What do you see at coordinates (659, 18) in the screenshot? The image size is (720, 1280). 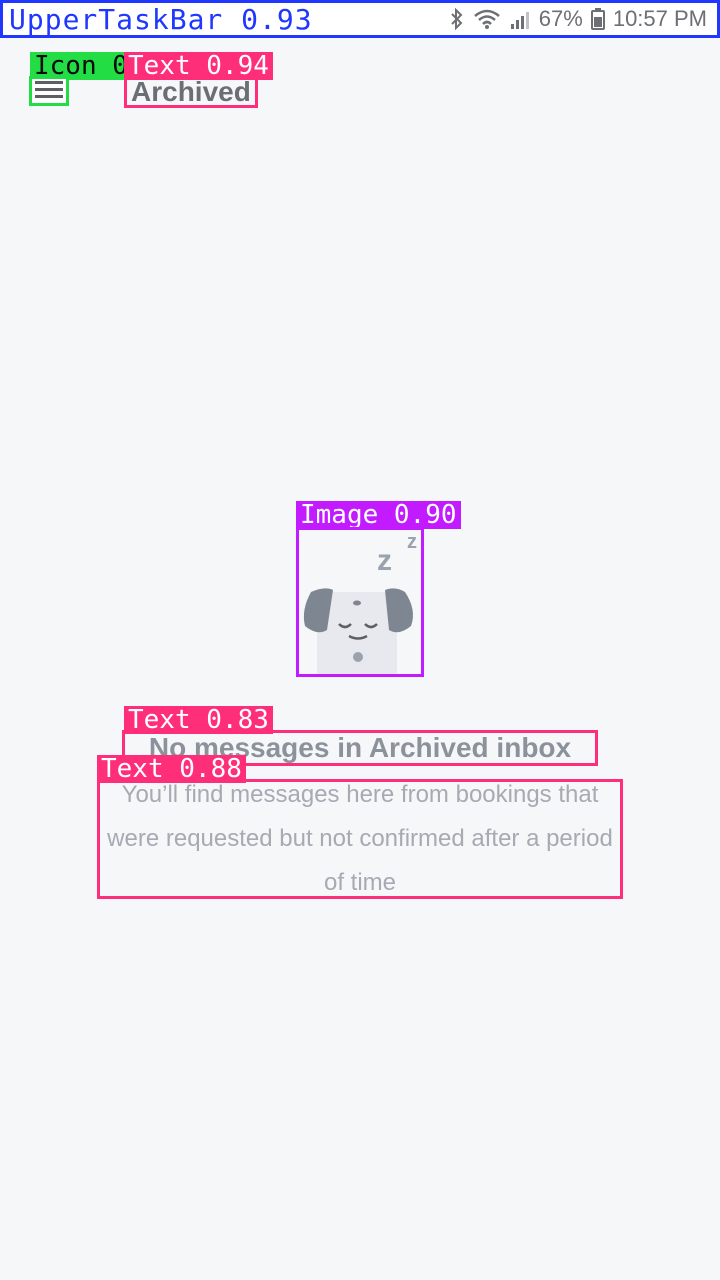 I see `clock: 10:57 PM` at bounding box center [659, 18].